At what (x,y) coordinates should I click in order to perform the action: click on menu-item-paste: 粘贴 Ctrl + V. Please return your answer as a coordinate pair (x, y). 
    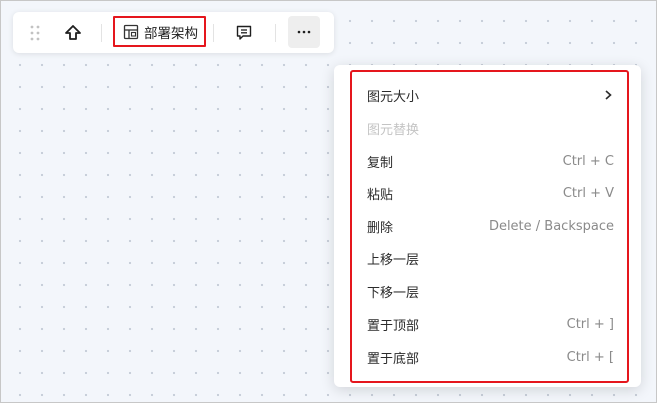
    Looking at the image, I should click on (490, 193).